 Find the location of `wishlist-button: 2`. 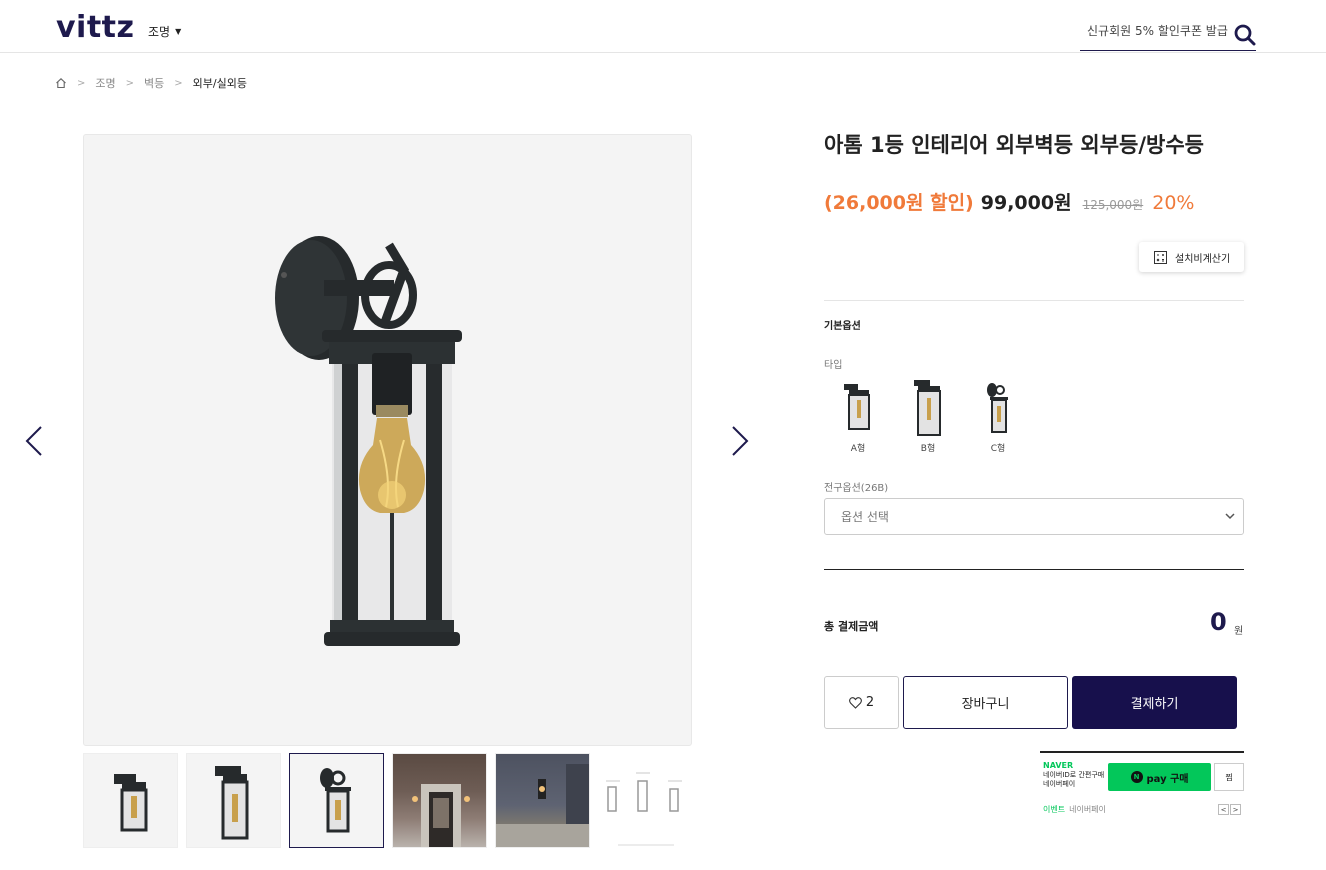

wishlist-button: 2 is located at coordinates (861, 702).